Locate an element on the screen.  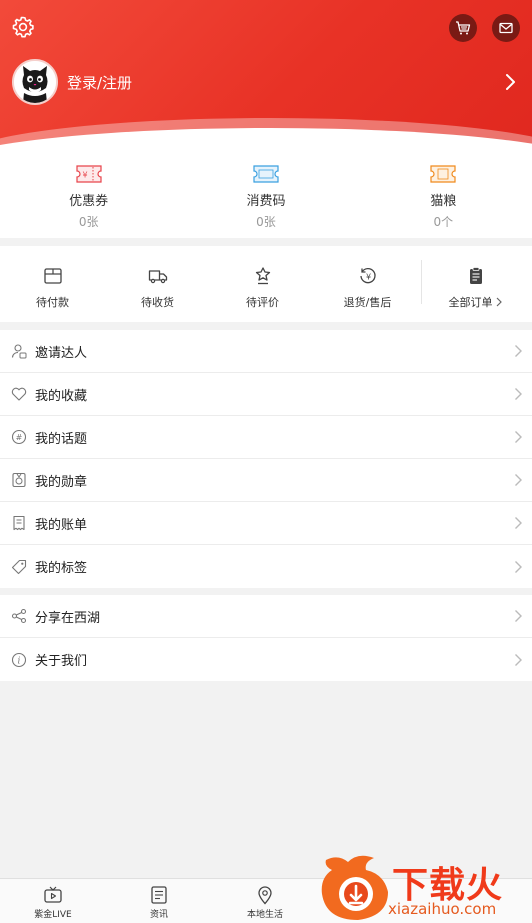
tab-local-life: 本地生活 is located at coordinates (265, 901).